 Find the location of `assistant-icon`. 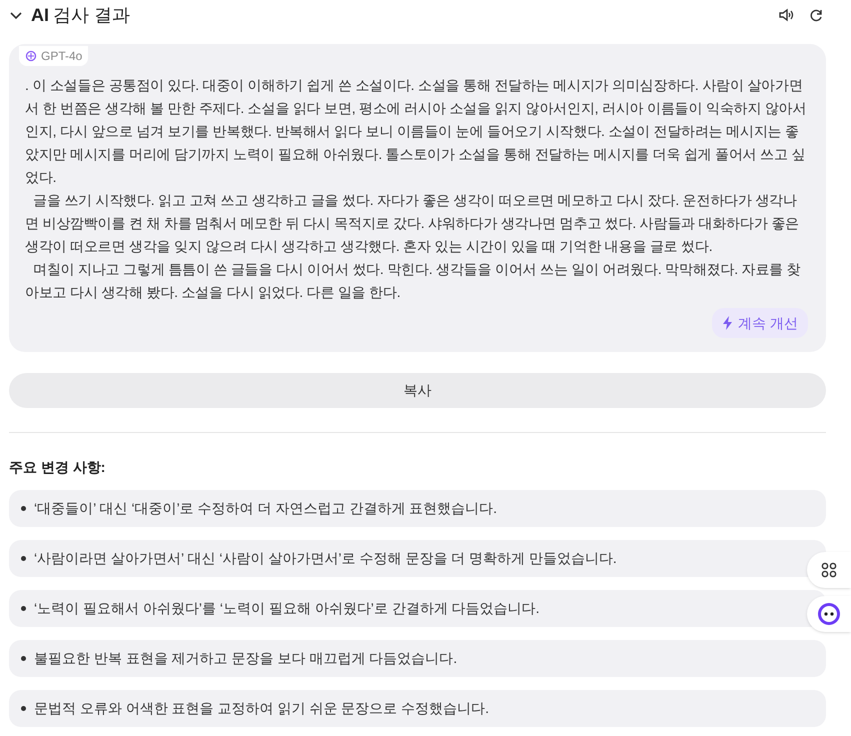

assistant-icon is located at coordinates (829, 614).